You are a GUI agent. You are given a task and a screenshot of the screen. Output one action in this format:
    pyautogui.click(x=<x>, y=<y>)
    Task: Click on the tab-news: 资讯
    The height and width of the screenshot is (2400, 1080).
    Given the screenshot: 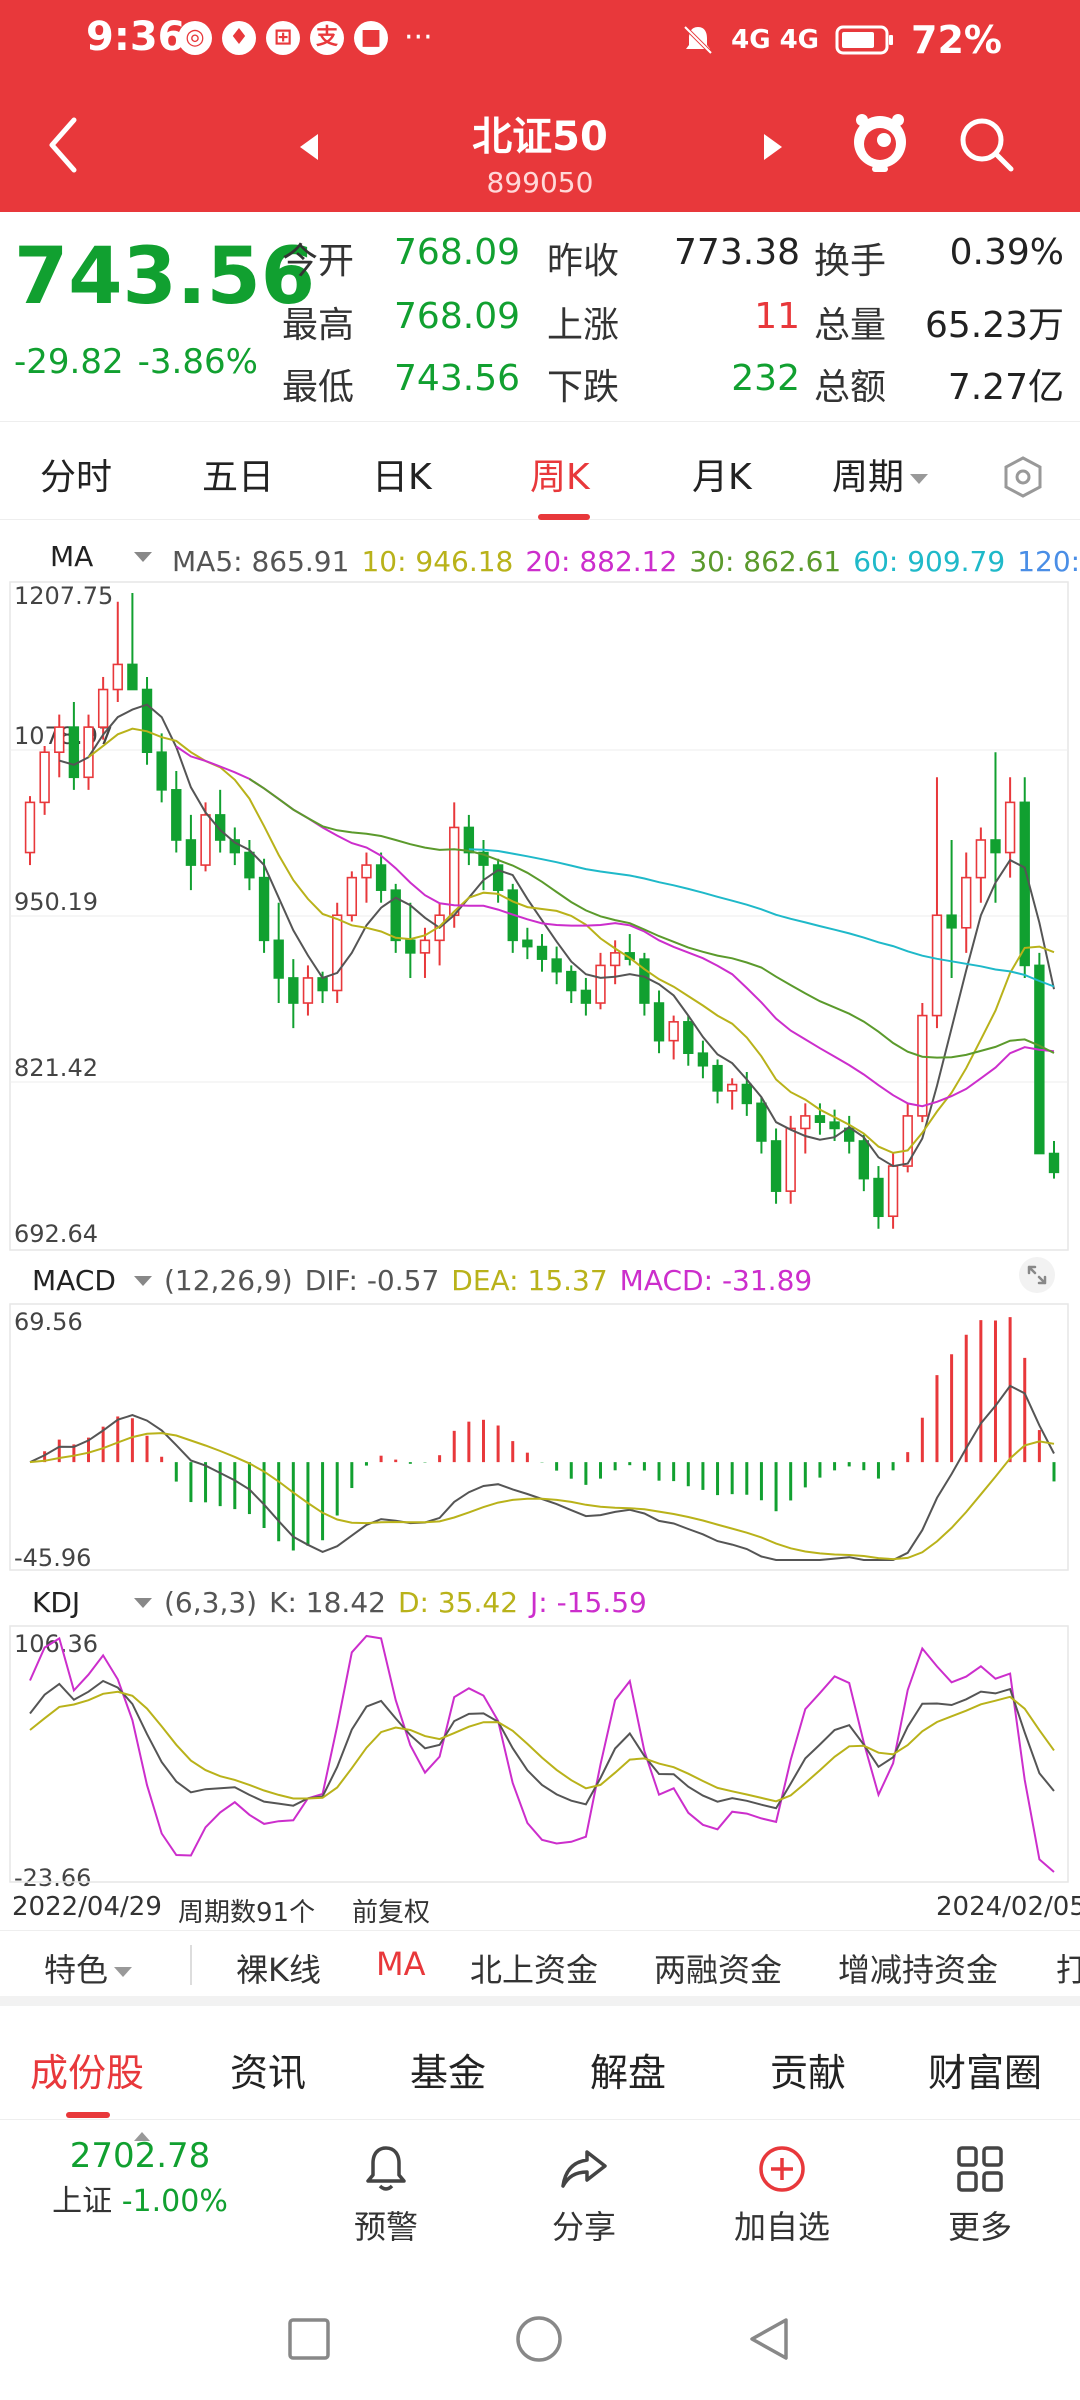 What is the action you would take?
    pyautogui.click(x=268, y=2069)
    